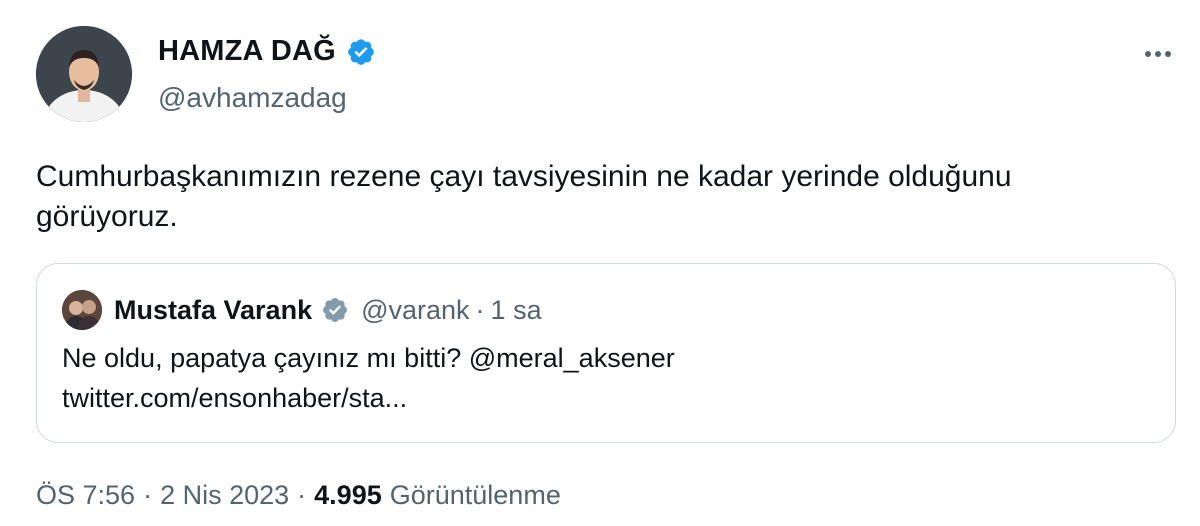 This screenshot has width=1200, height=526. I want to click on quoted-timestamp: 1 sa, so click(516, 310).